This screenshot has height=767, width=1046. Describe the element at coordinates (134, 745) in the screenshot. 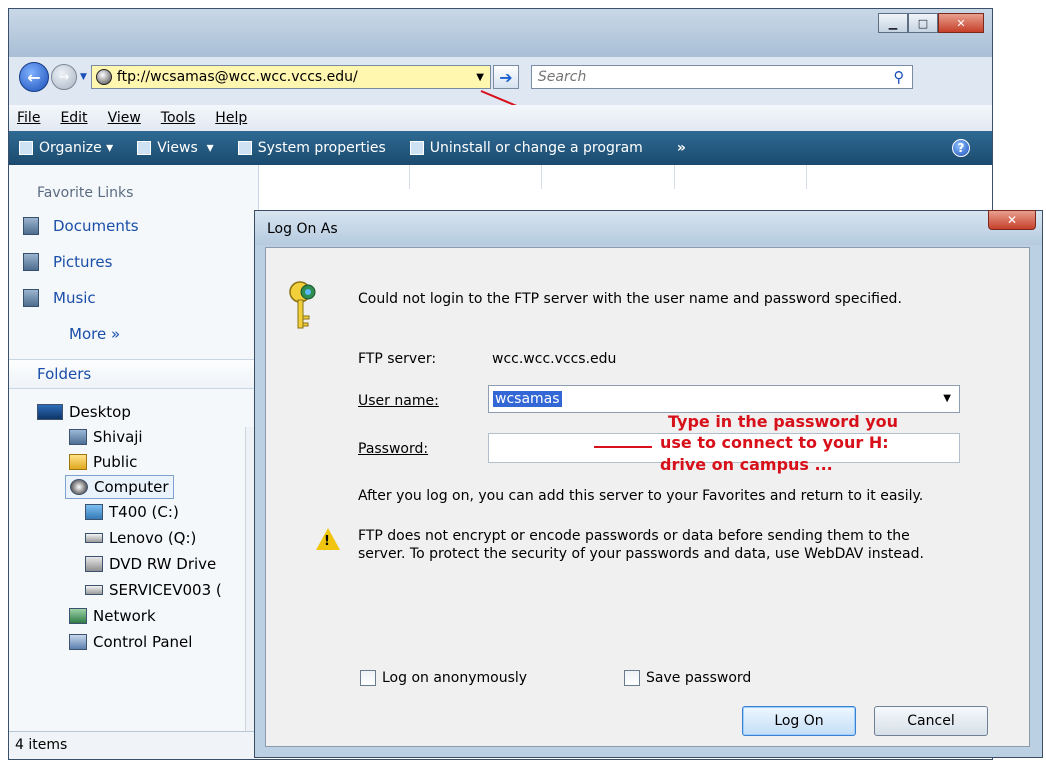

I see `status-bar: 4 items` at that location.